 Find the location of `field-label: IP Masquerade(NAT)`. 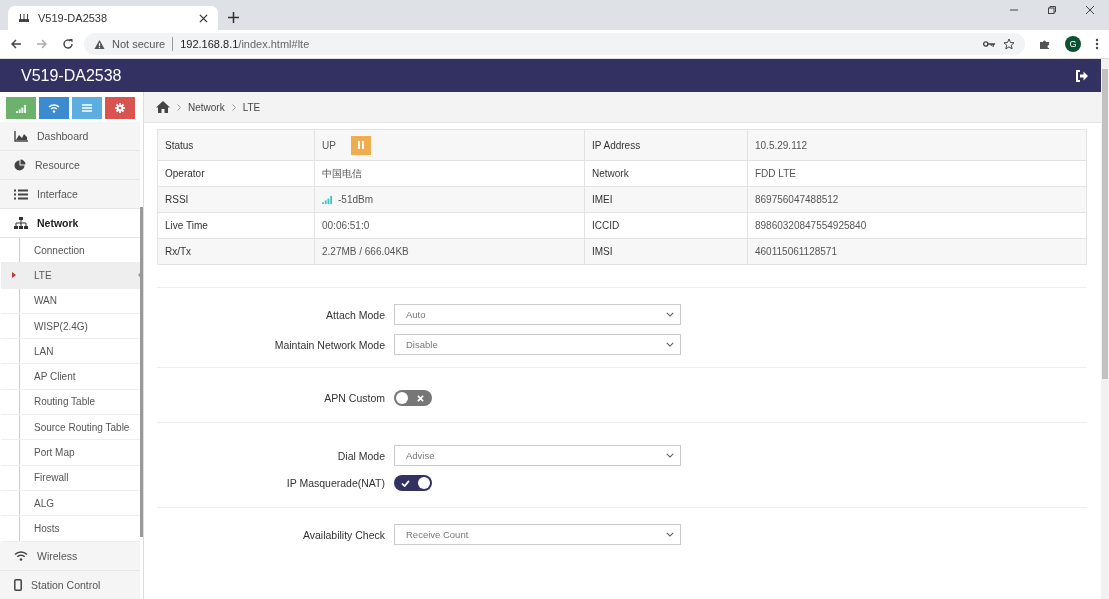

field-label: IP Masquerade(NAT) is located at coordinates (335, 483).